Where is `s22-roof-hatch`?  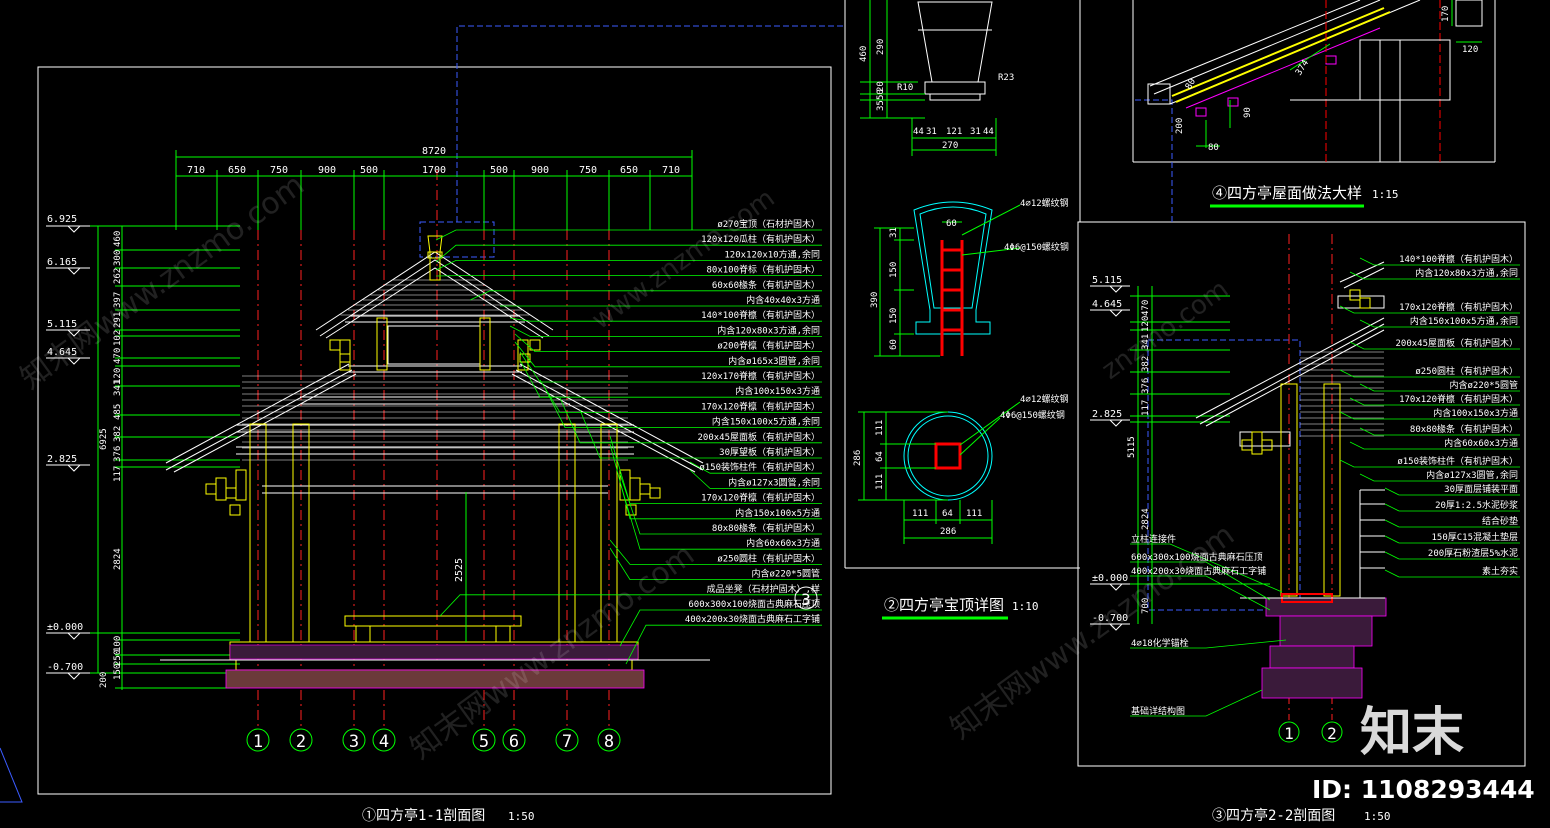 s22-roof-hatch is located at coordinates (1342, 394).